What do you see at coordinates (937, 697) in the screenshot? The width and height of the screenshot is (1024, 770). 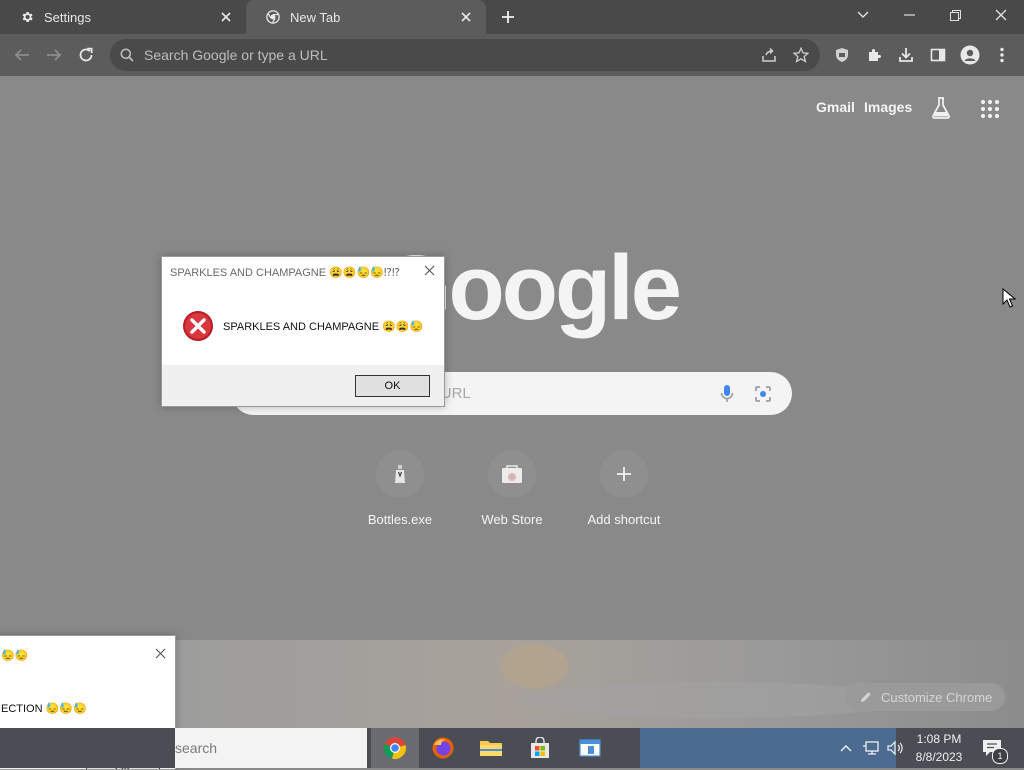 I see `customize-chrome-label: Customize Chrome` at bounding box center [937, 697].